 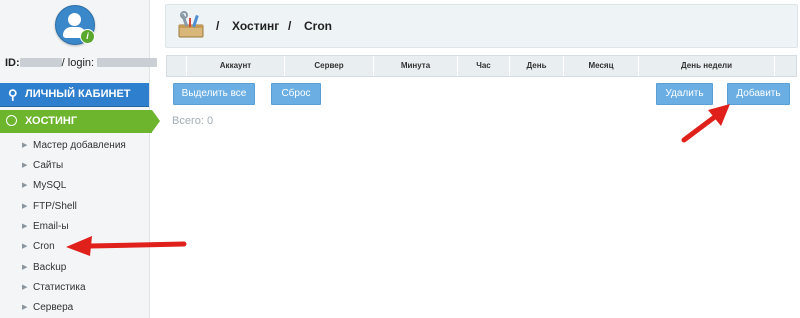 What do you see at coordinates (44, 246) in the screenshot?
I see `sidebar-item-label: Cron` at bounding box center [44, 246].